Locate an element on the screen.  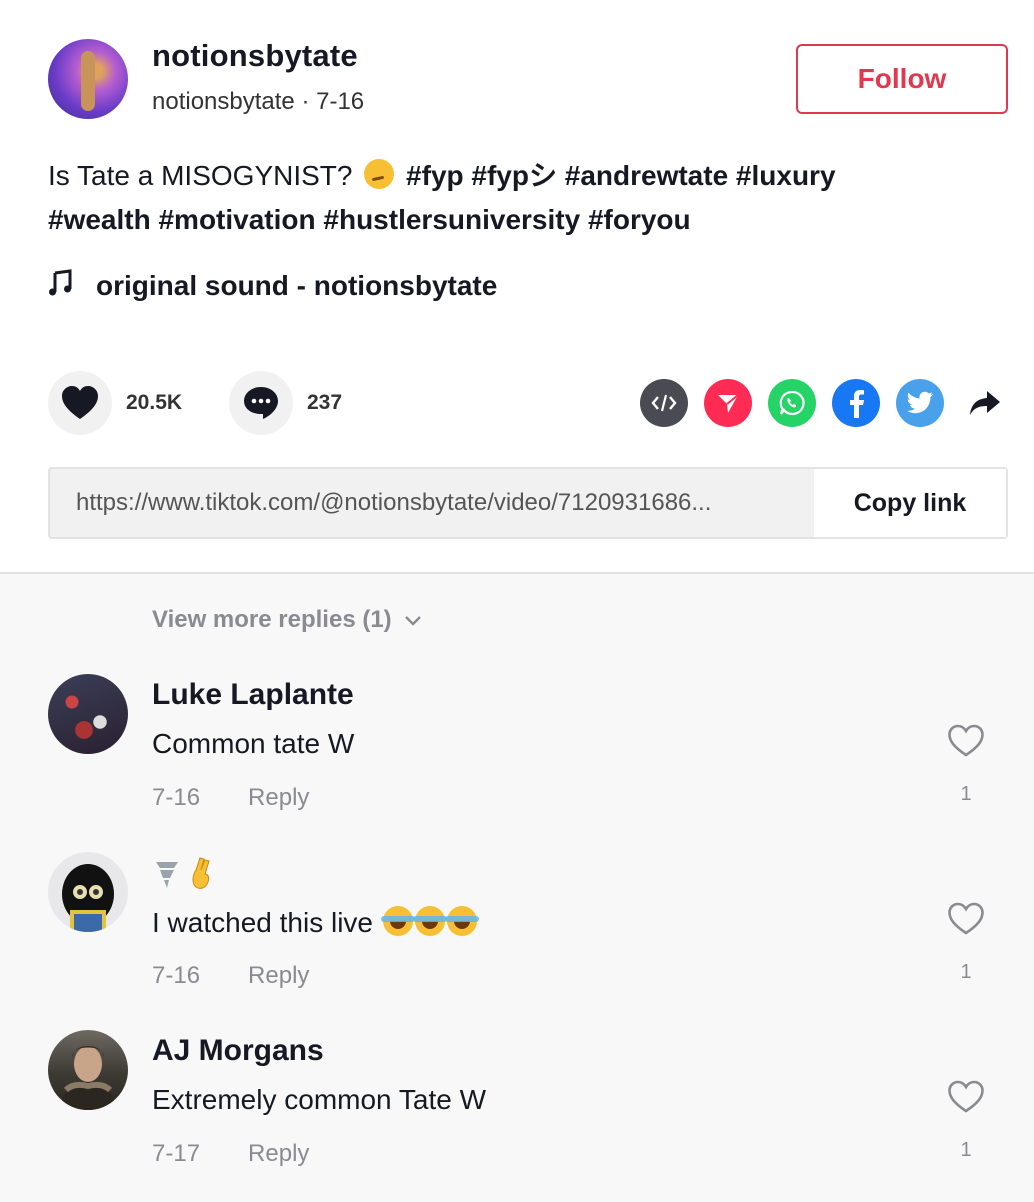
chevron-down-icon is located at coordinates (413, 620).